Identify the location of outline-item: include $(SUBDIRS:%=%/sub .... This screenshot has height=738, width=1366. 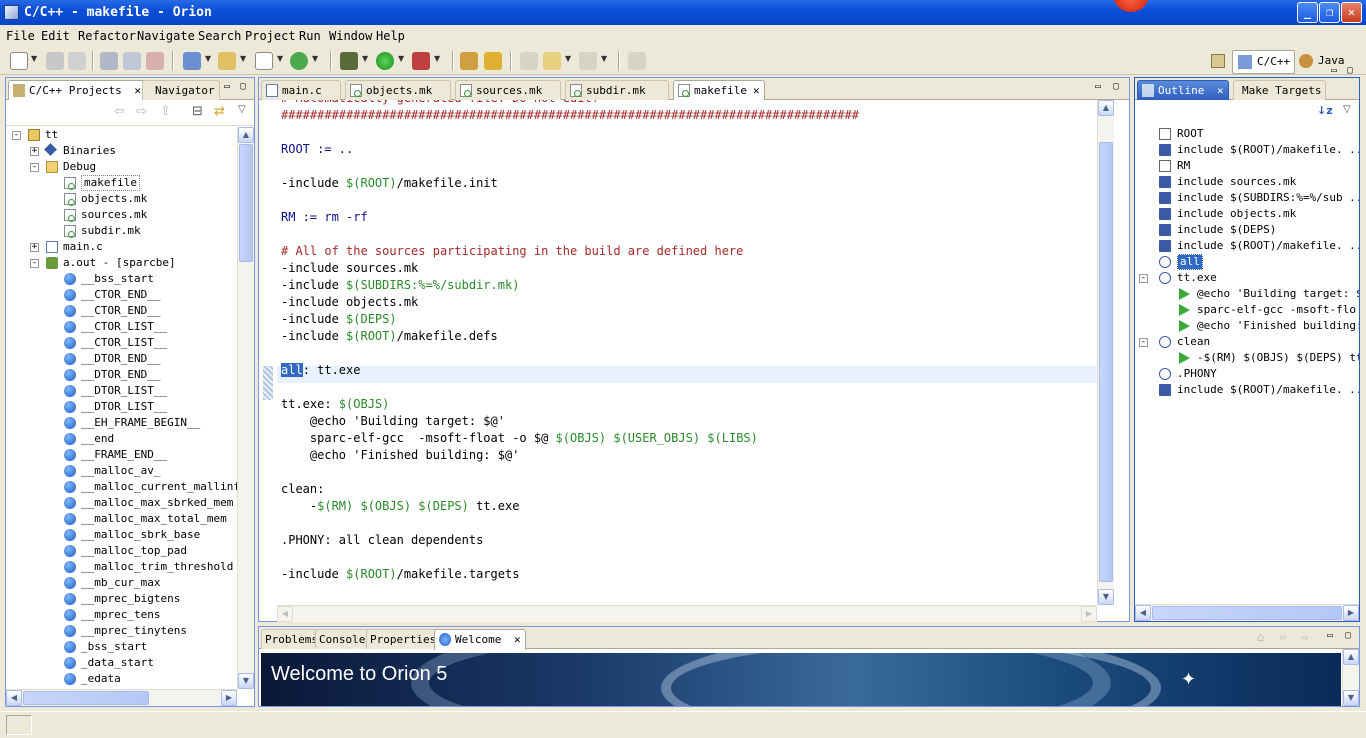
(1247, 198).